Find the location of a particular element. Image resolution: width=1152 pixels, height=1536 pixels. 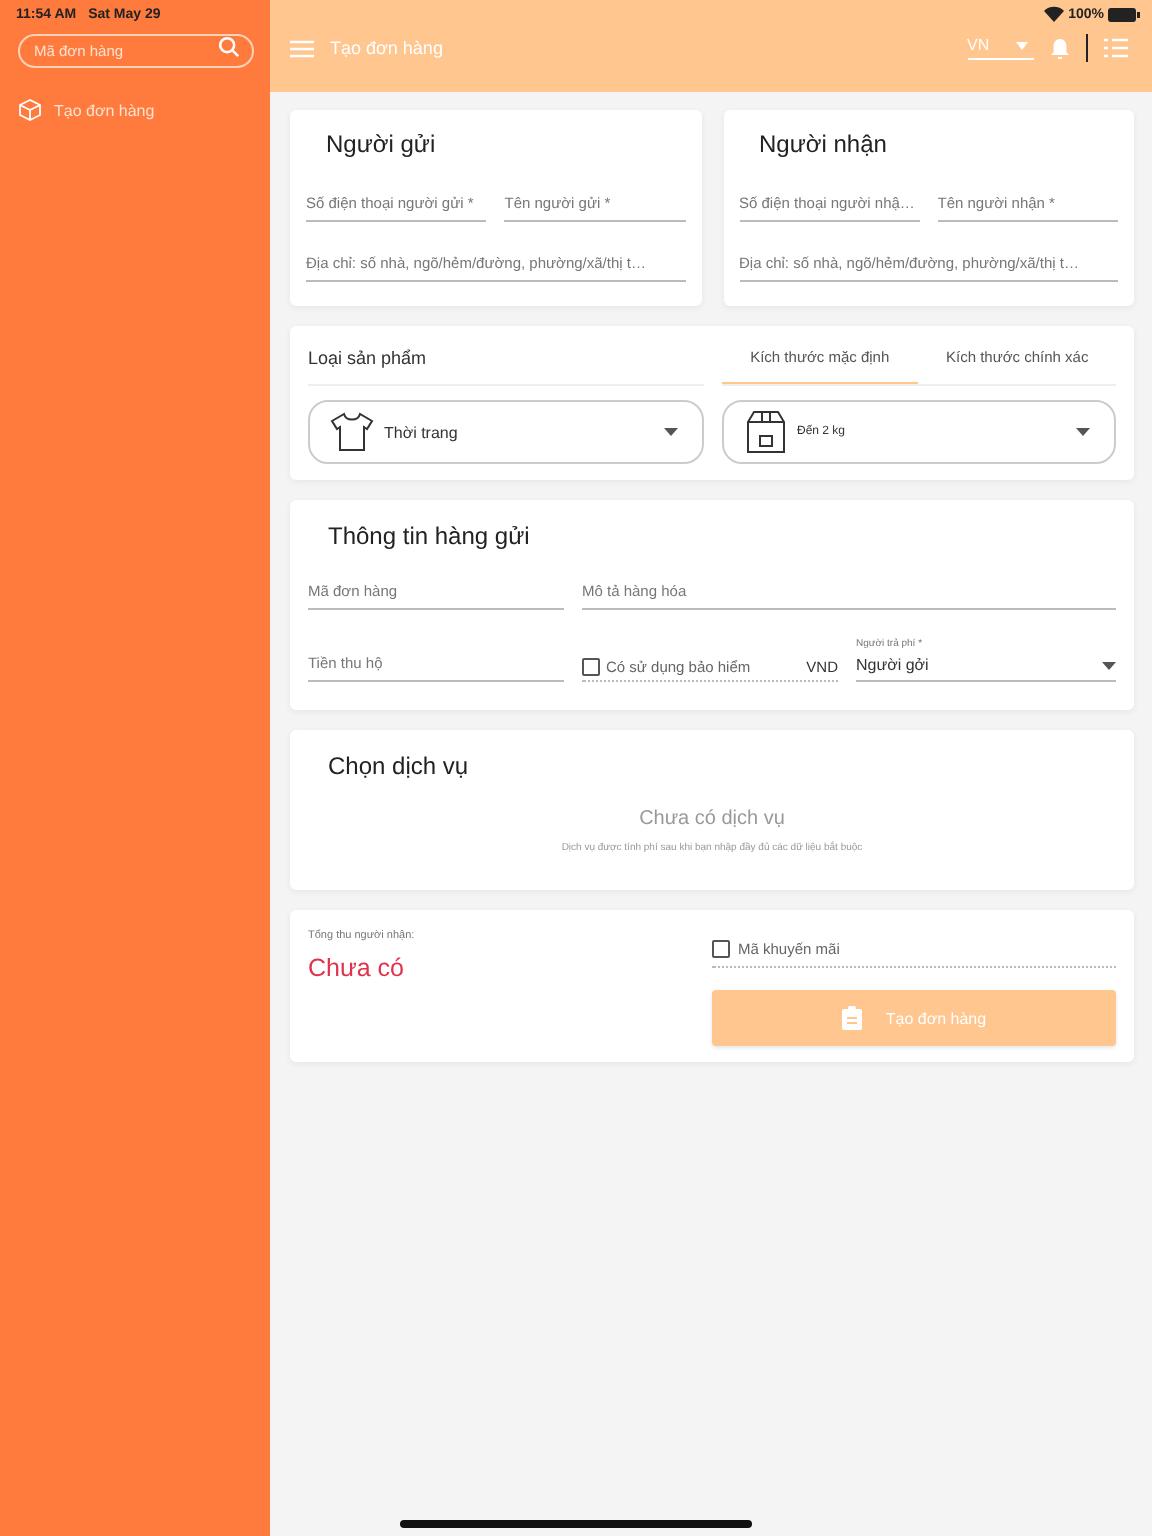

category-select: Thời trang is located at coordinates (505, 432).